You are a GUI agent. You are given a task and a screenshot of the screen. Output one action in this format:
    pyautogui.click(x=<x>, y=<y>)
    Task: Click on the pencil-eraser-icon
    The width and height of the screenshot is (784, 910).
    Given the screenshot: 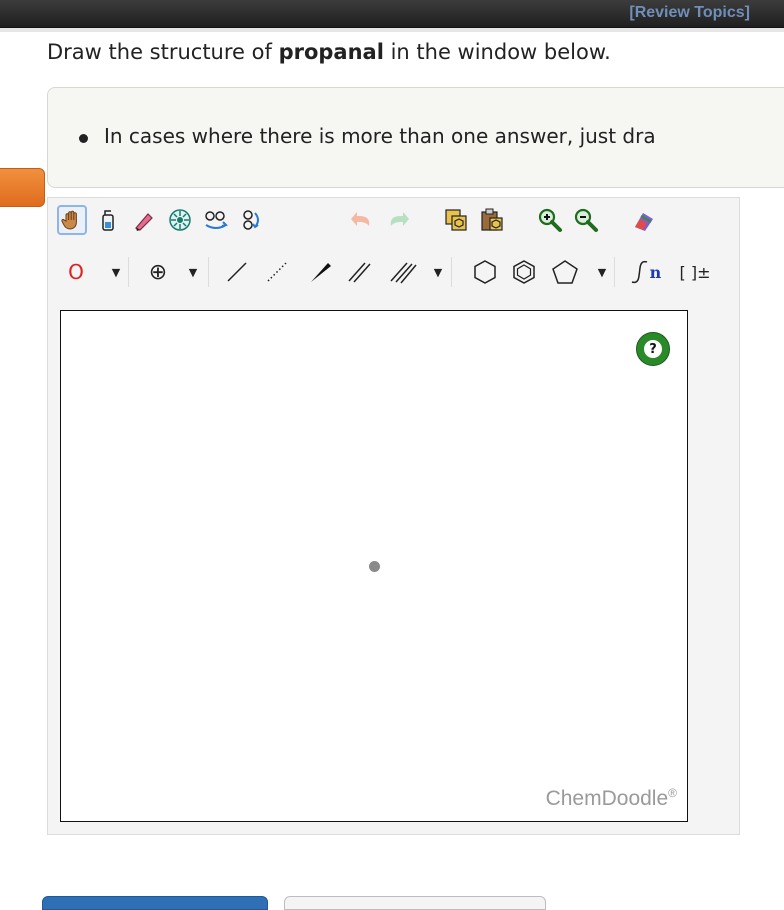 What is the action you would take?
    pyautogui.click(x=144, y=220)
    